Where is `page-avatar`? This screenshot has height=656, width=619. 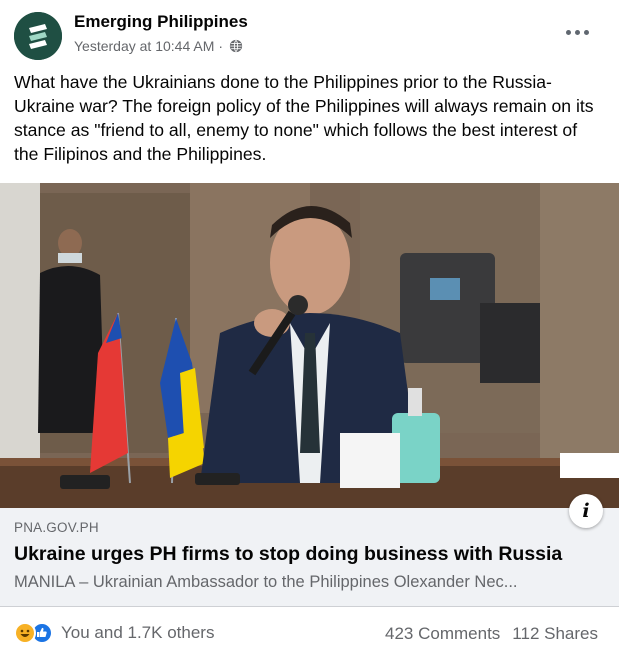 page-avatar is located at coordinates (38, 36).